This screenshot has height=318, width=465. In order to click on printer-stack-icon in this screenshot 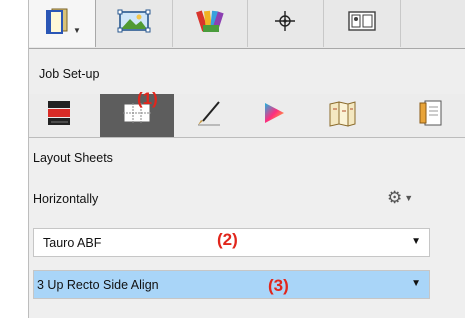, I will do `click(59, 115)`.